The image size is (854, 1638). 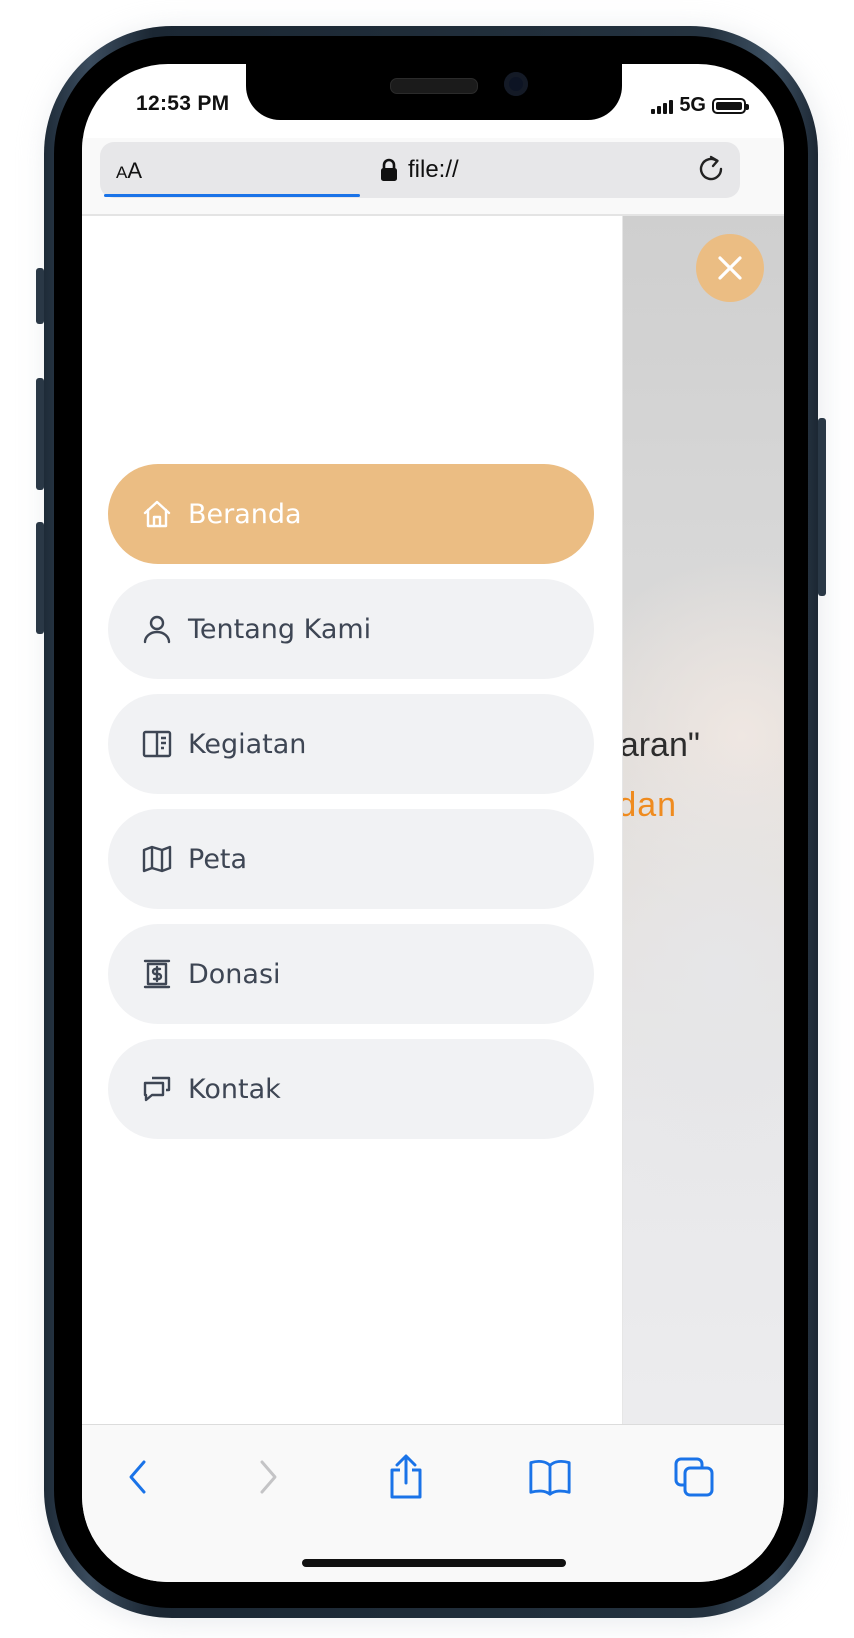 I want to click on bookmarks-button, so click(x=550, y=1477).